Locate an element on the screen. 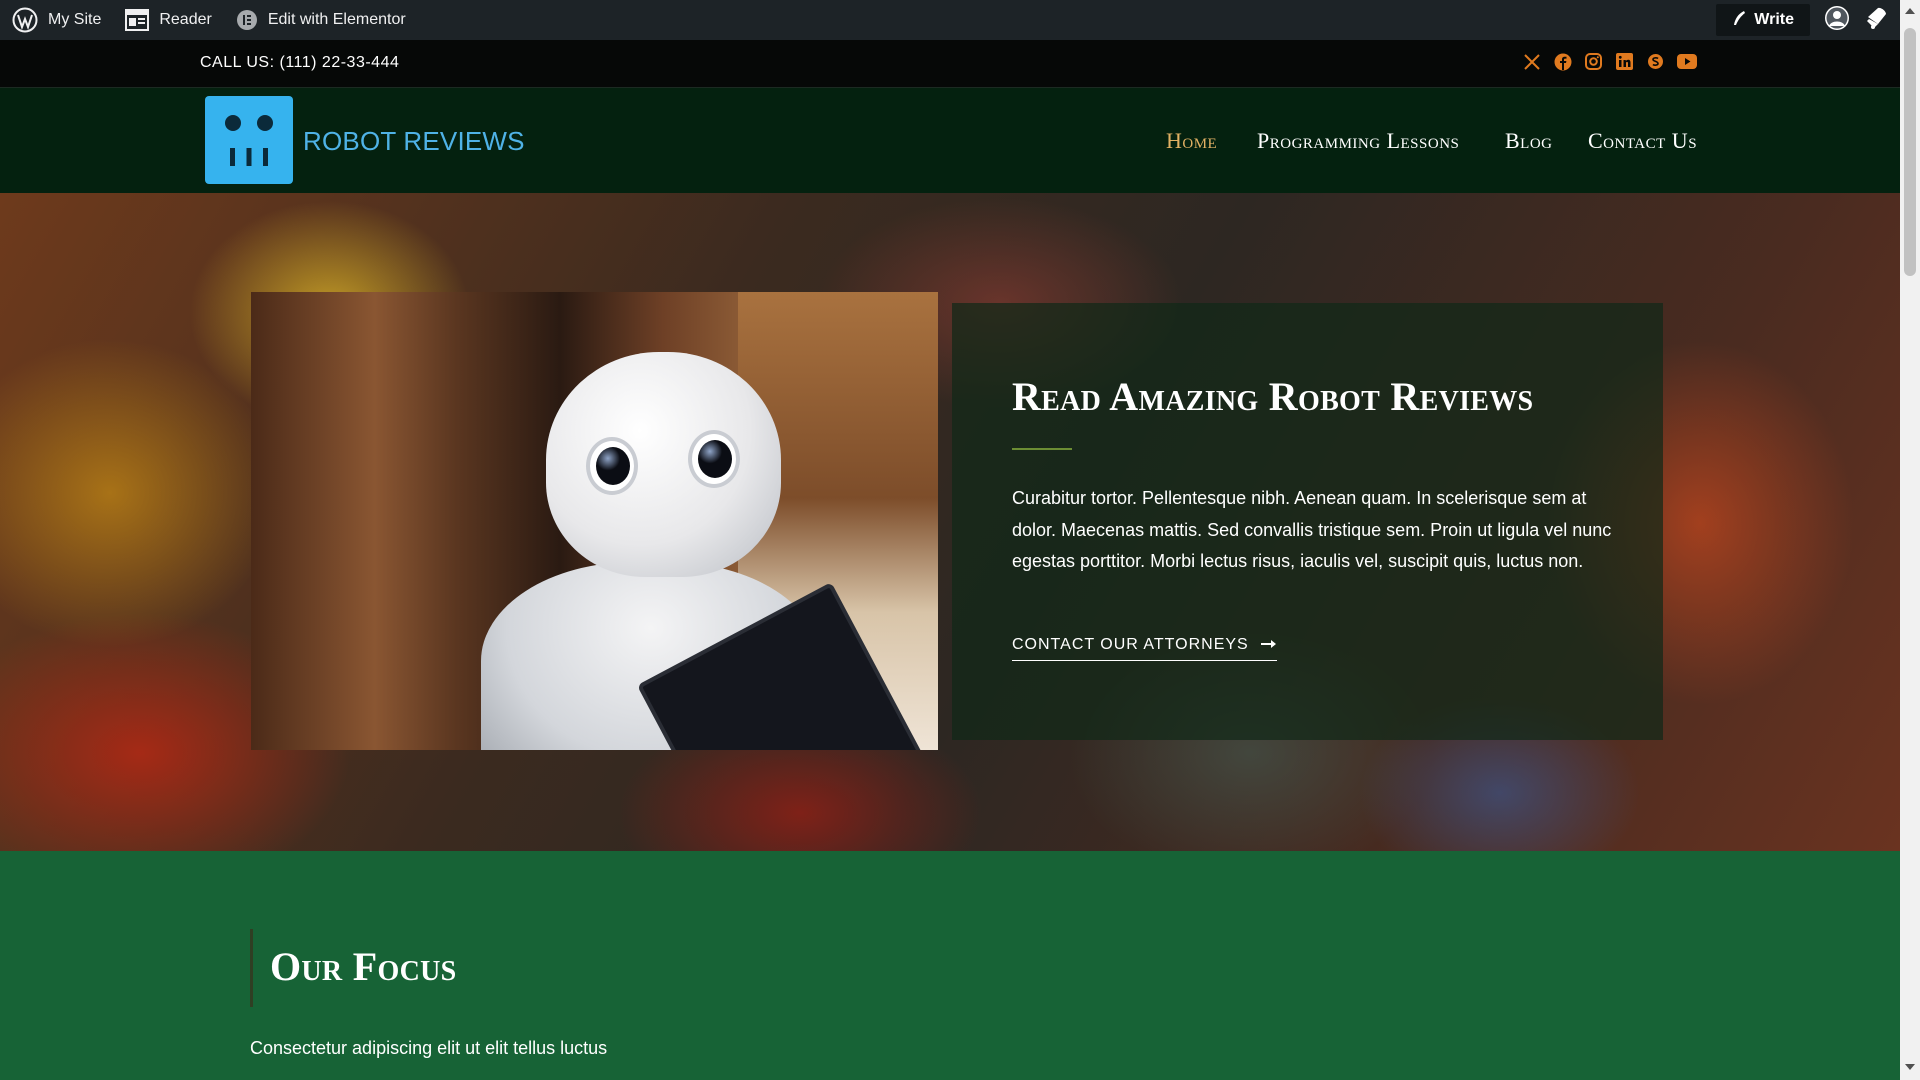 The height and width of the screenshot is (1080, 1920). facebook-icon is located at coordinates (1562, 61).